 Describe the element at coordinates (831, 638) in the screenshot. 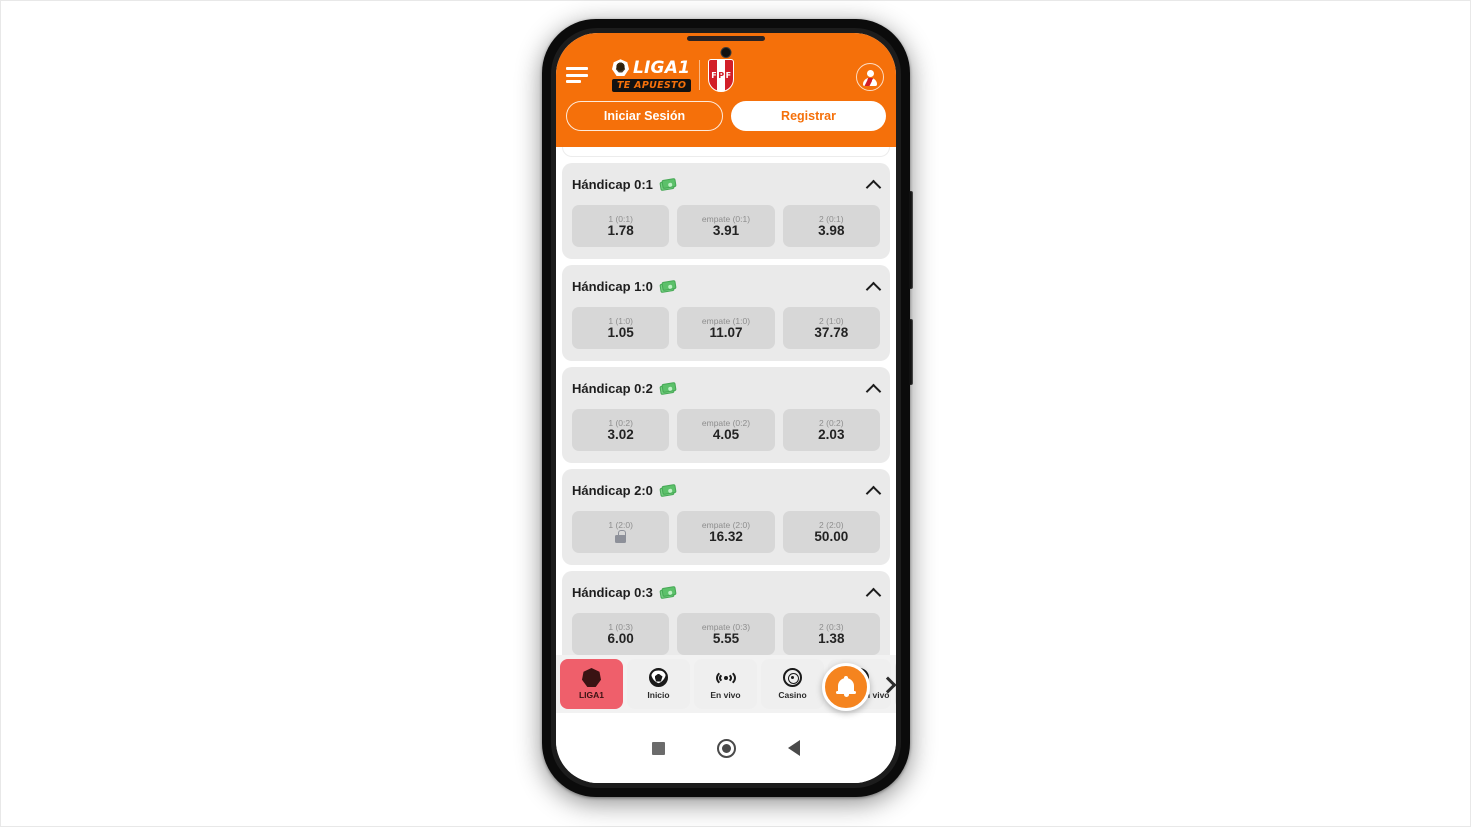

I see `odd-value: 1.38` at that location.